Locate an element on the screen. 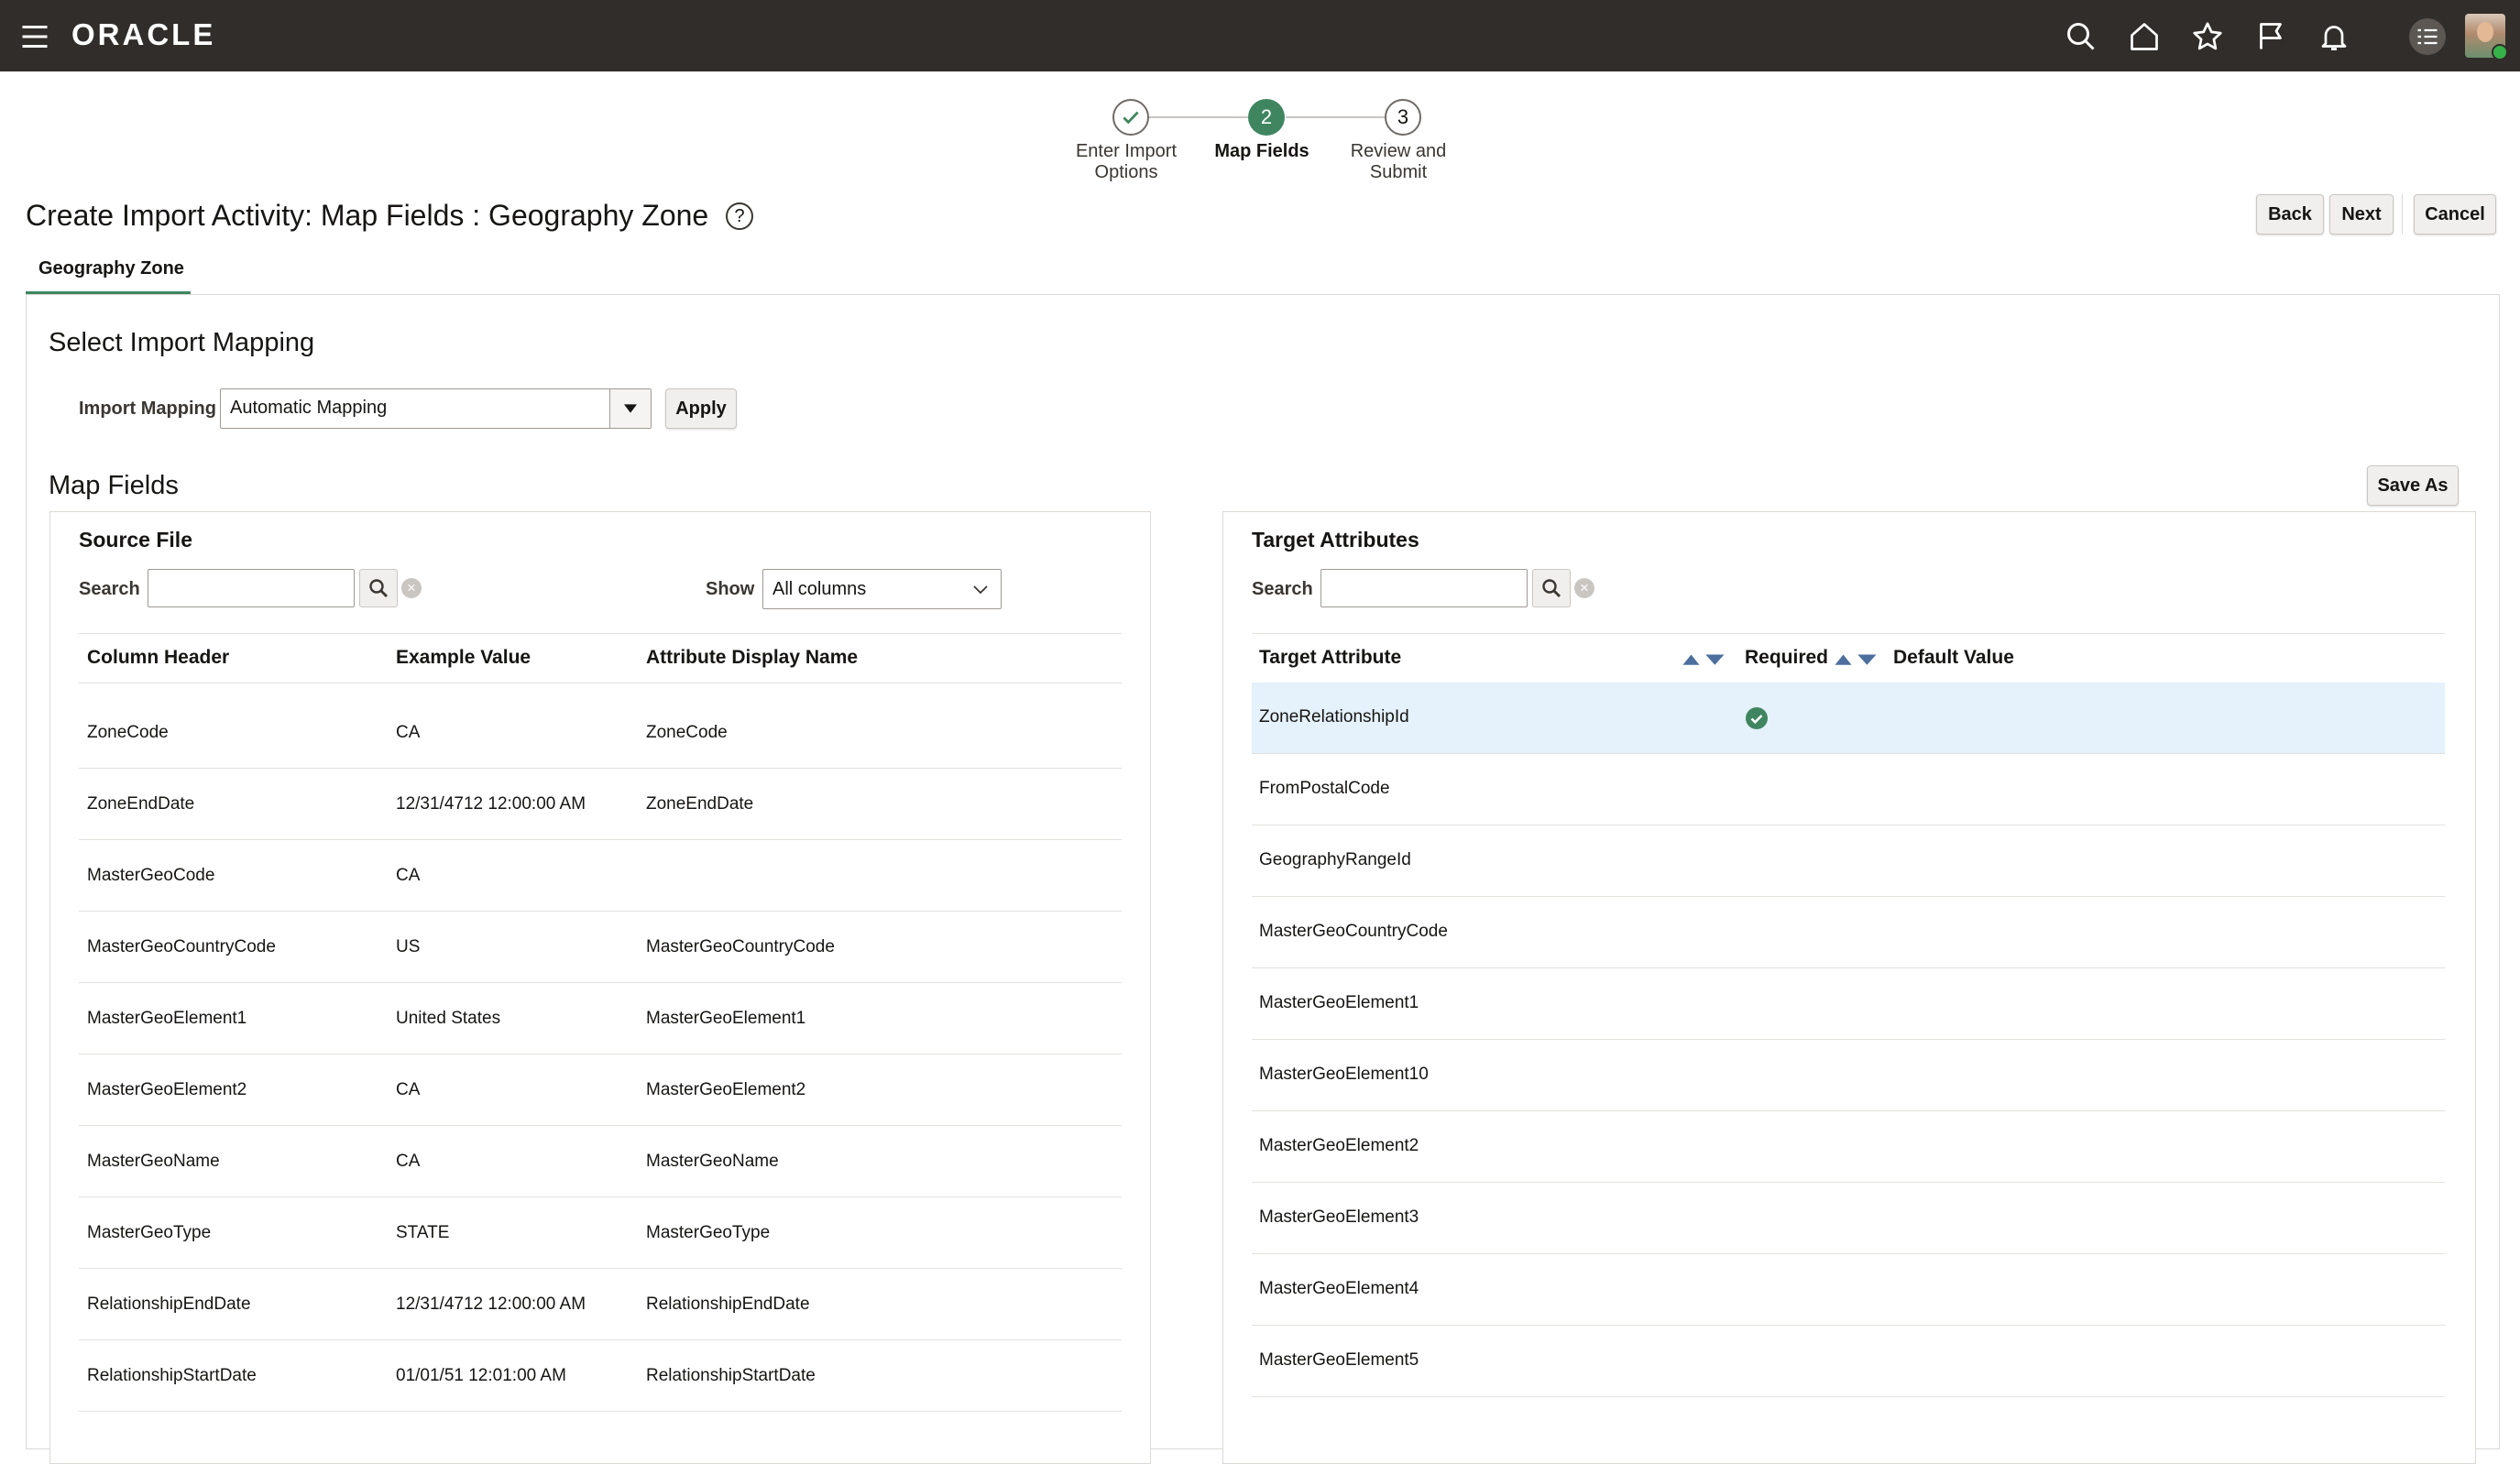 Image resolution: width=2520 pixels, height=1464 pixels. source-search-label: Search is located at coordinates (109, 589).